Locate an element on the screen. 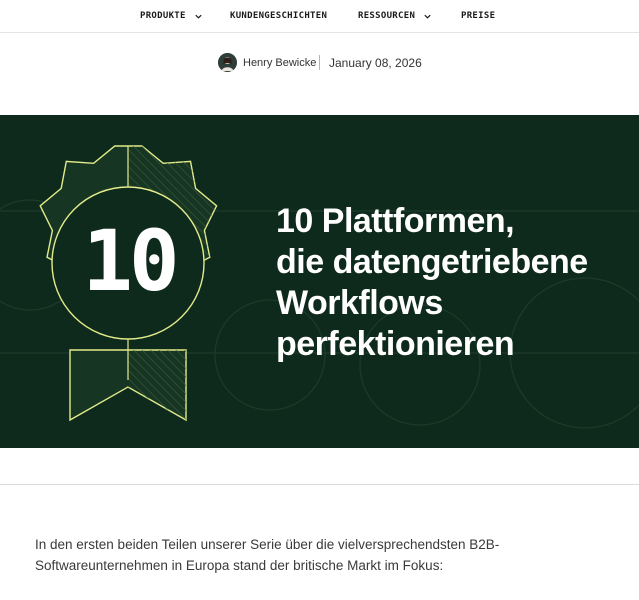 The height and width of the screenshot is (600, 639). nav-label-preise: PREISE is located at coordinates (478, 16).